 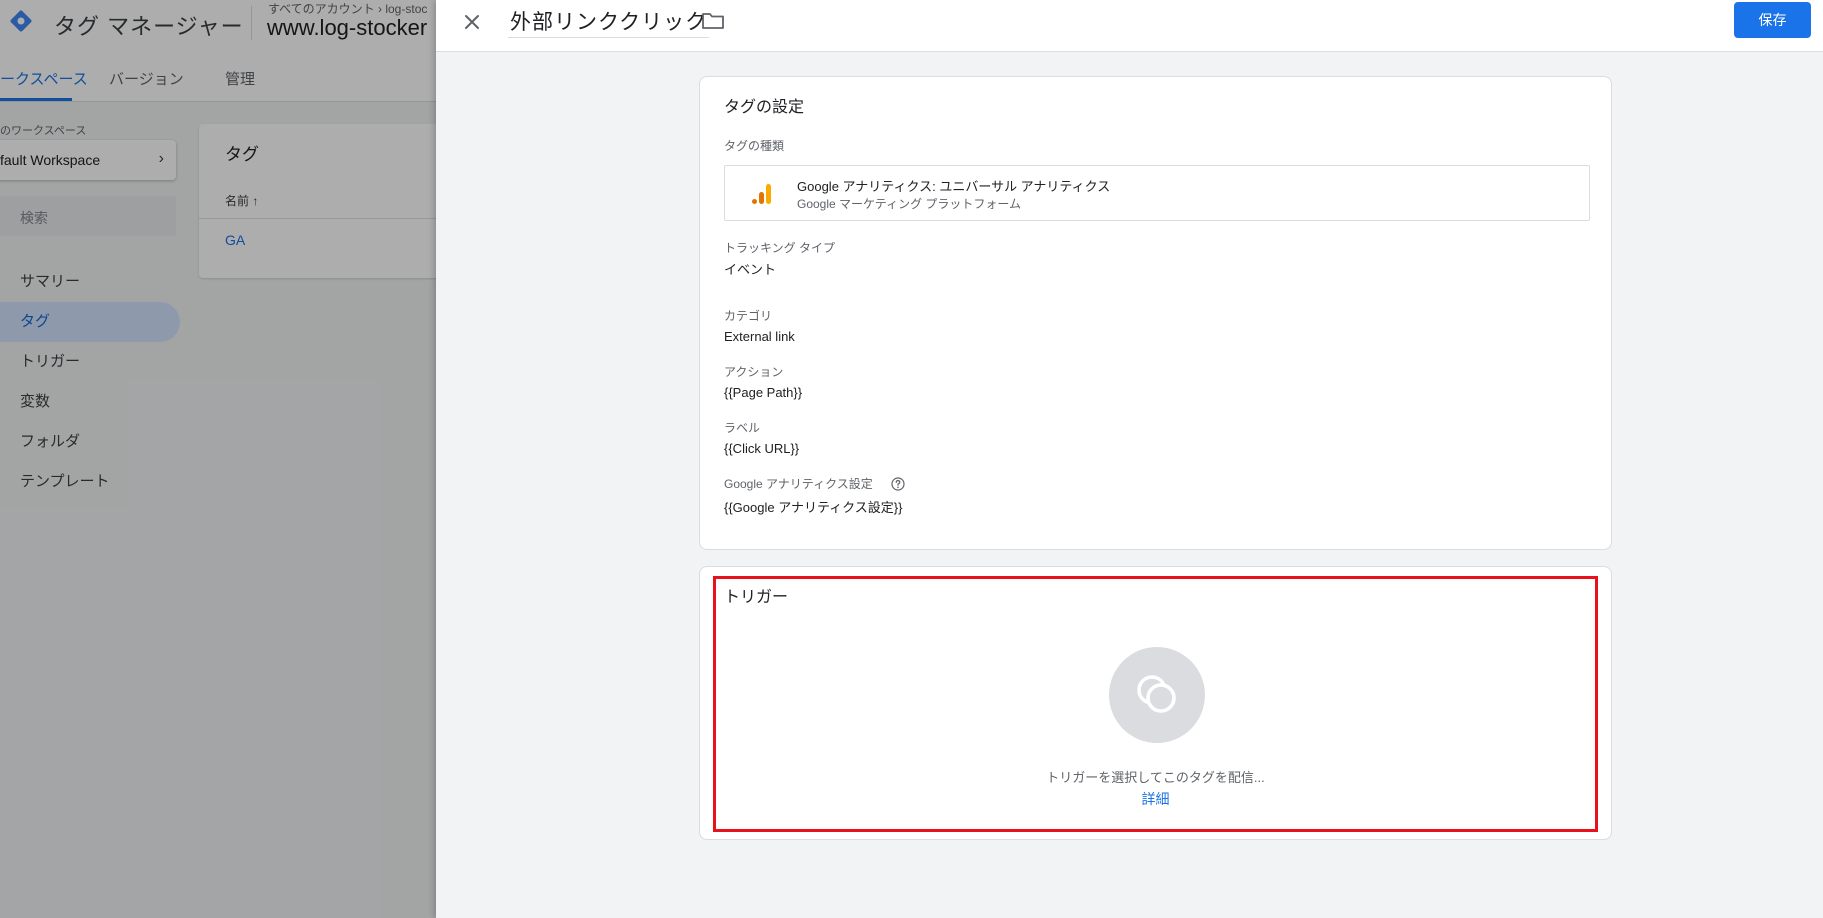 What do you see at coordinates (763, 392) in the screenshot?
I see `action-value: {{Page Path}}` at bounding box center [763, 392].